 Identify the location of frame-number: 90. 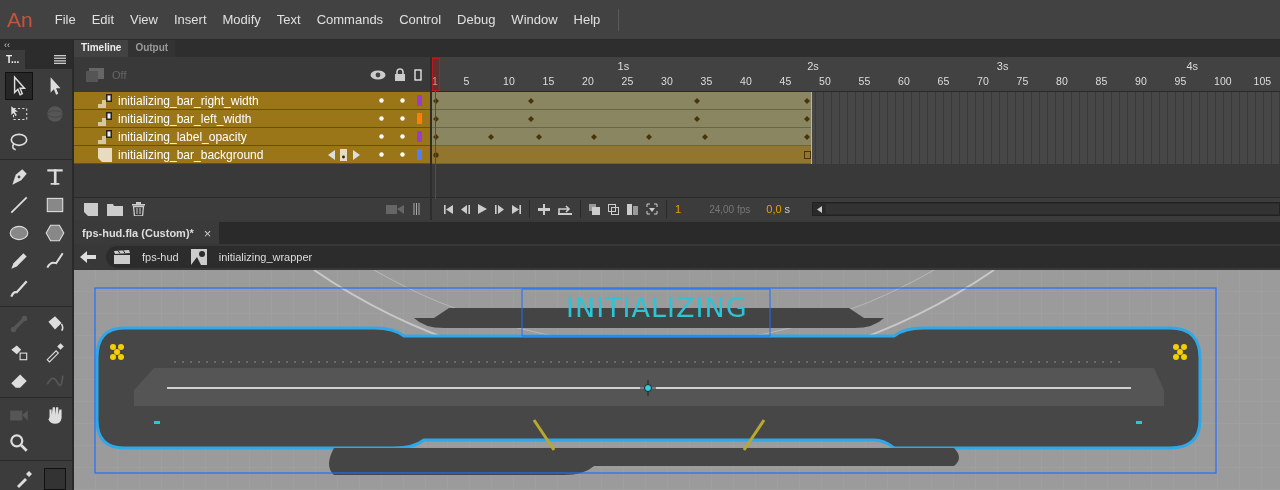
(1141, 81).